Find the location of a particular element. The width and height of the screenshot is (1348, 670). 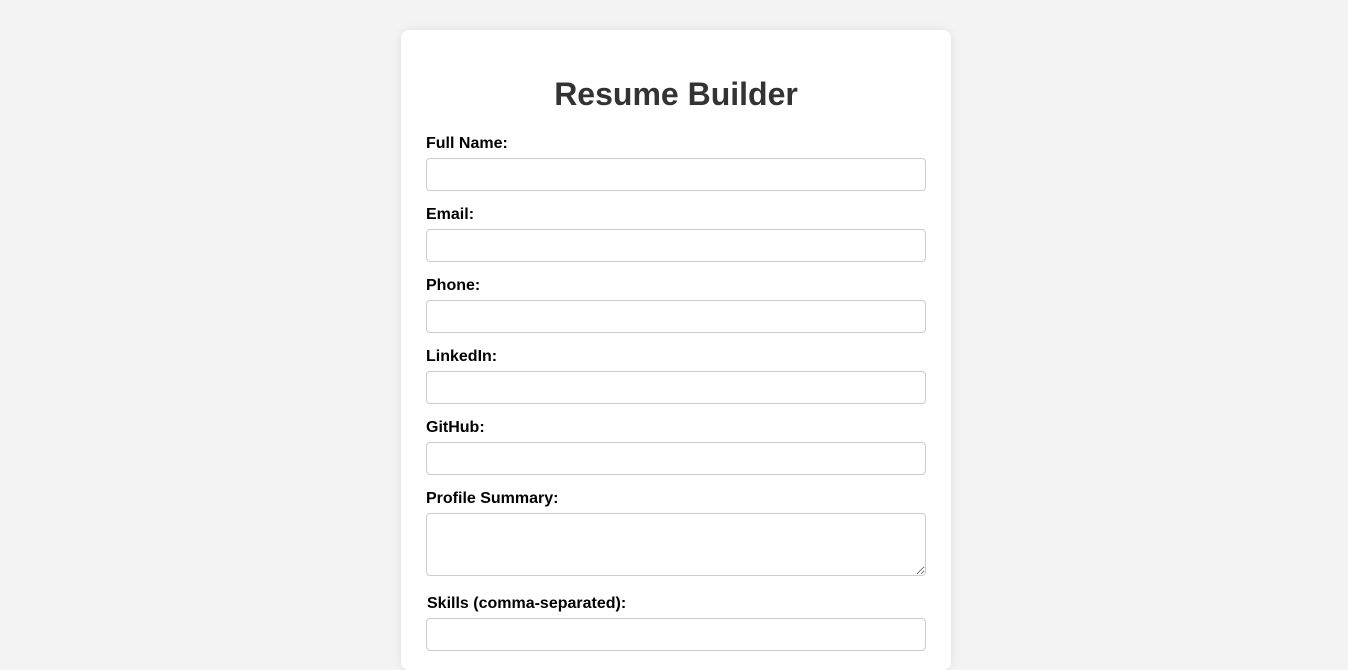

phone-input is located at coordinates (676, 316).